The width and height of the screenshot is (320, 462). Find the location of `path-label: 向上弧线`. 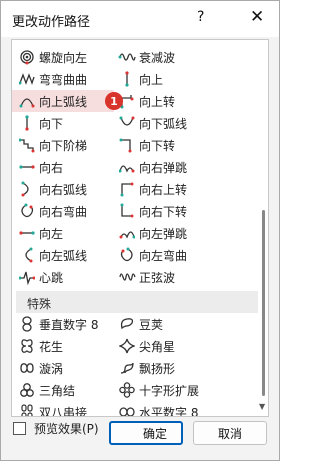

path-label: 向上弧线 is located at coordinates (63, 101).